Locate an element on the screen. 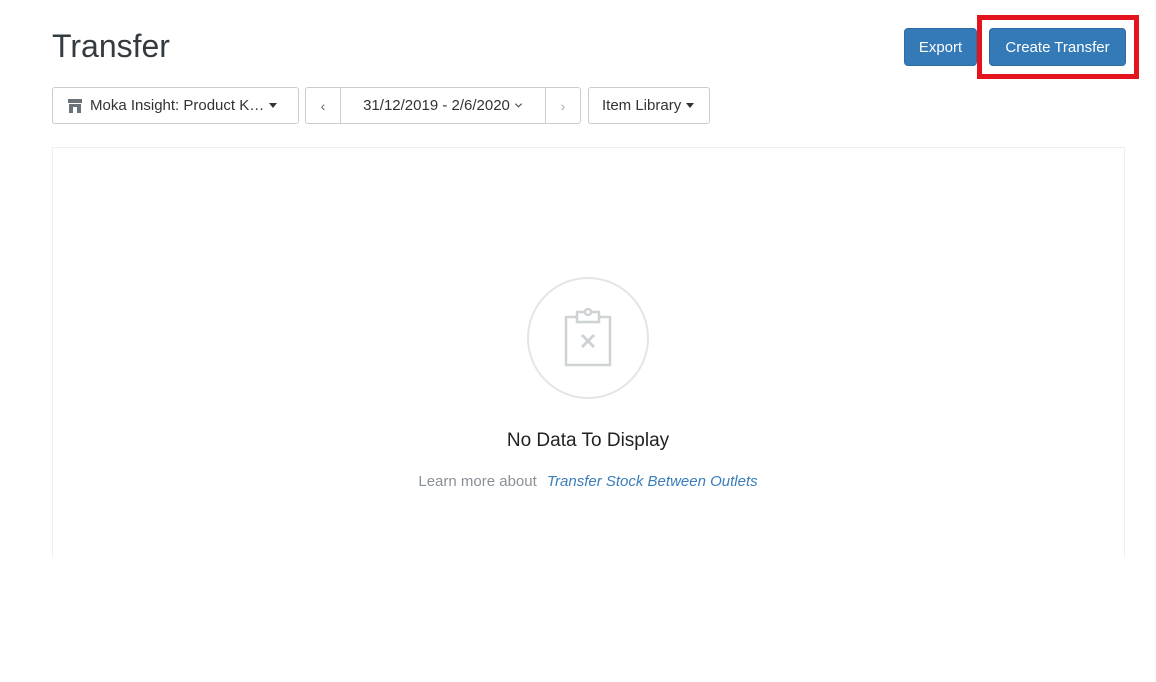 The image size is (1156, 682). store-icon is located at coordinates (75, 105).